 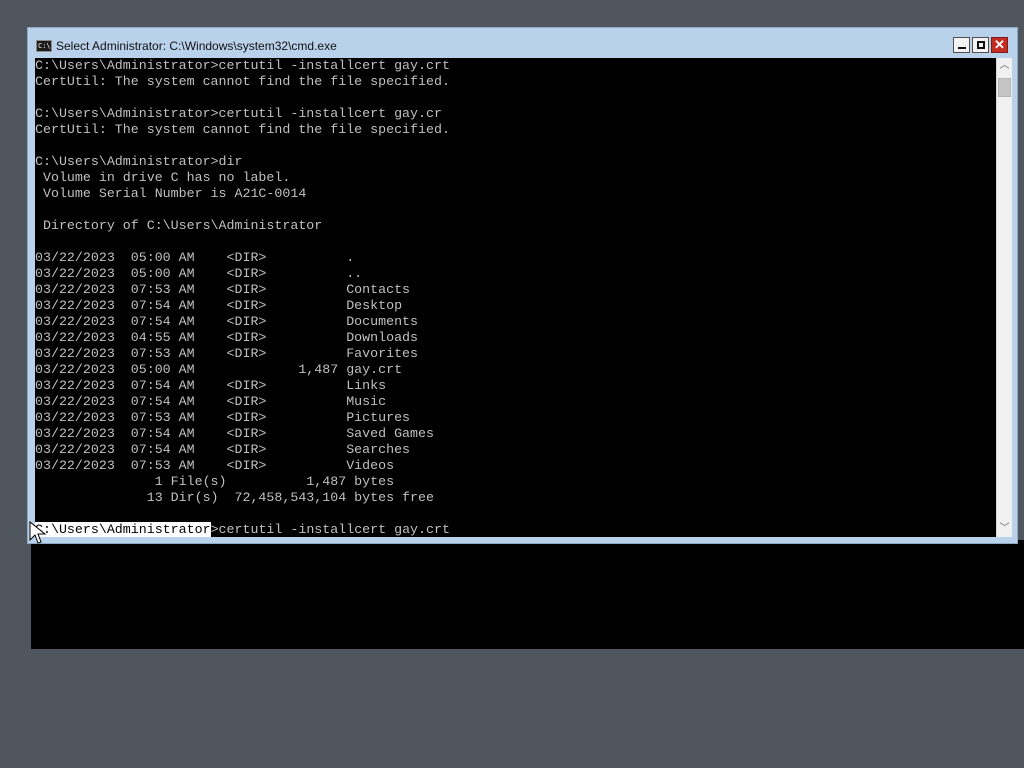 I want to click on console-line: 03/22/2023 05:00 AM <DIR> ., so click(x=195, y=257).